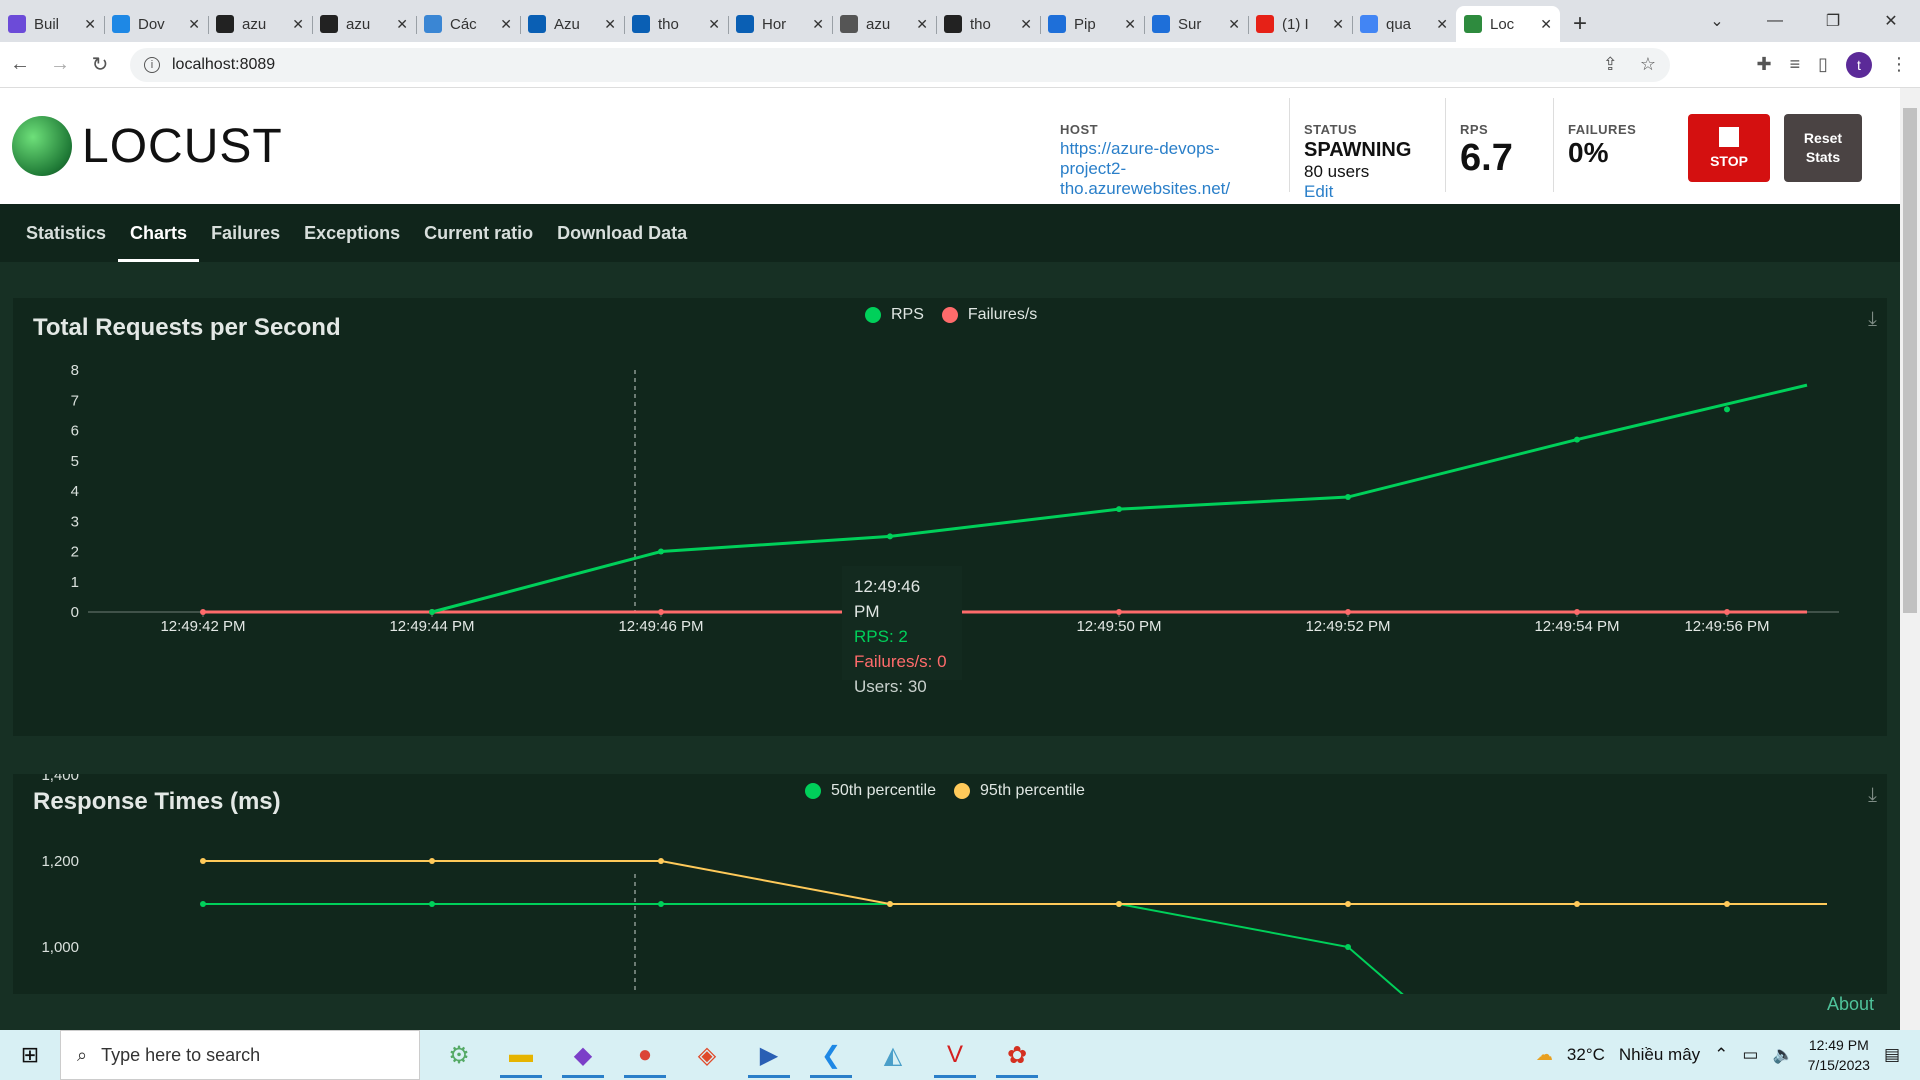  Describe the element at coordinates (147, 146) in the screenshot. I see `locust-logo: LOCUST` at that location.